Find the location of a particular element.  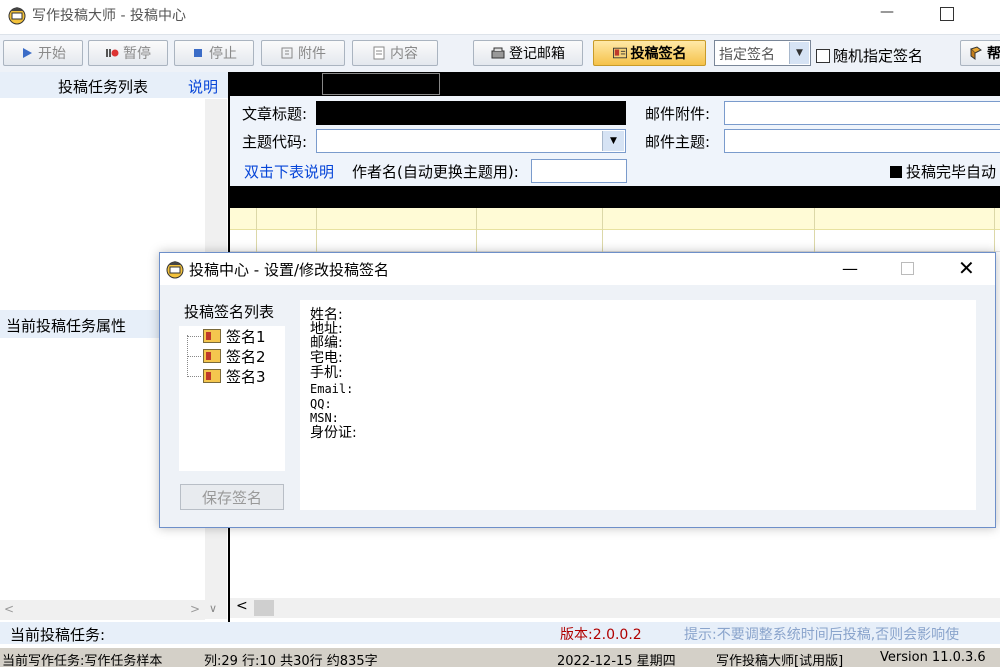

signature-item-2: 签名2 is located at coordinates (226, 356).